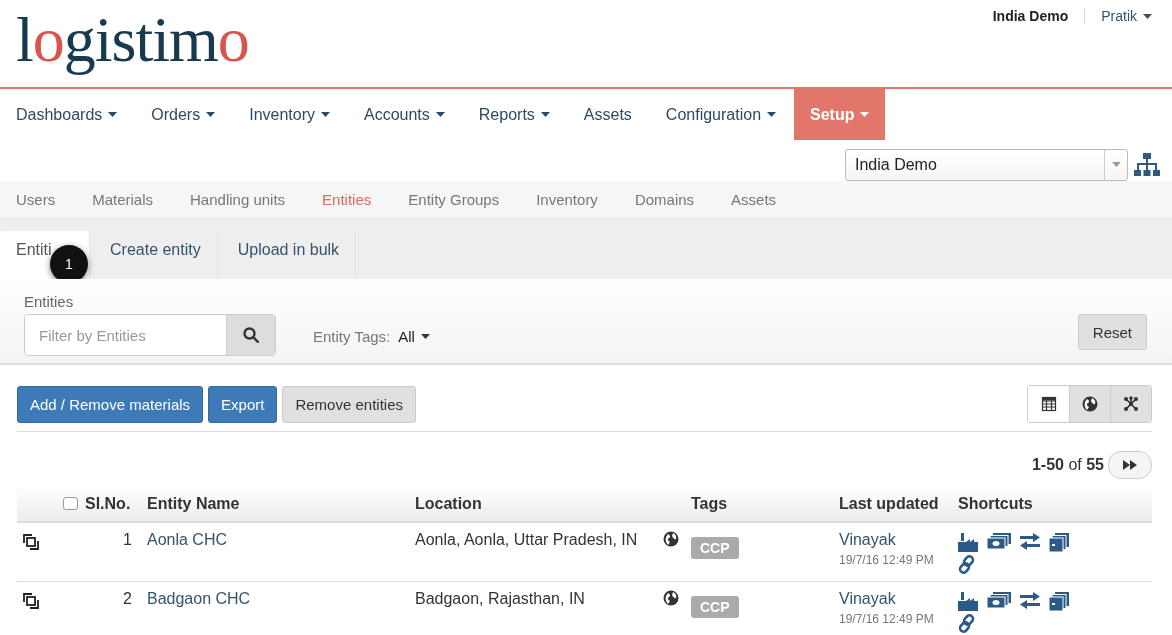 The height and width of the screenshot is (635, 1172). What do you see at coordinates (108, 503) in the screenshot?
I see `column-header: Sl.No.` at bounding box center [108, 503].